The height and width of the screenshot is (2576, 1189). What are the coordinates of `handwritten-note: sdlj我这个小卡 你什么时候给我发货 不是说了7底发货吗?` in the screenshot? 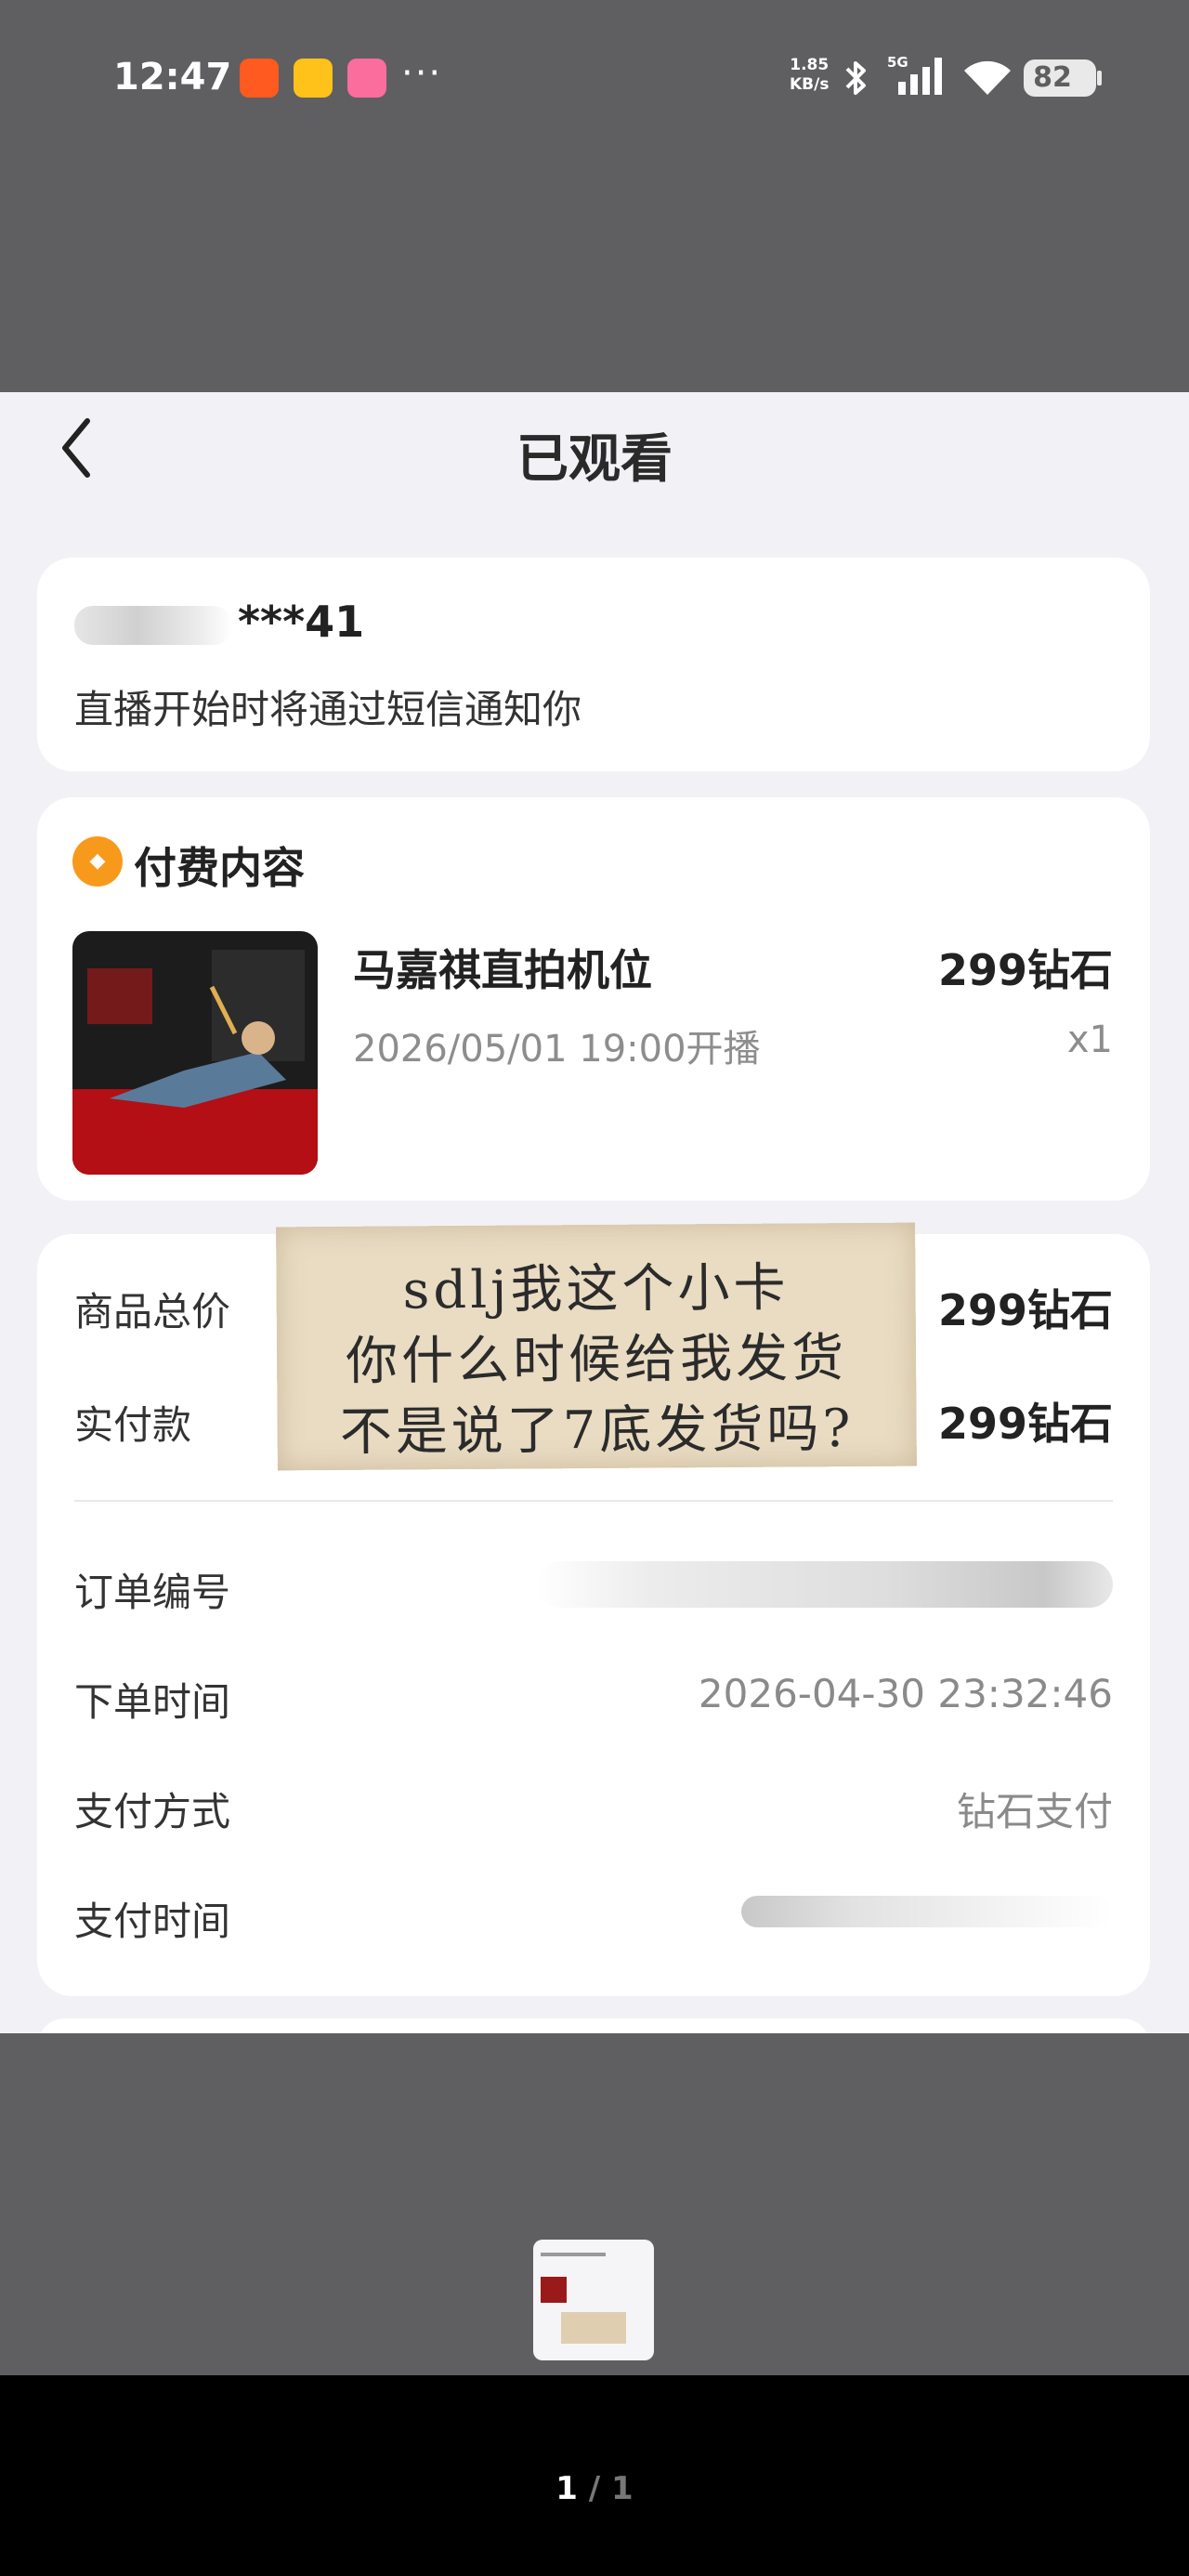 It's located at (596, 1346).